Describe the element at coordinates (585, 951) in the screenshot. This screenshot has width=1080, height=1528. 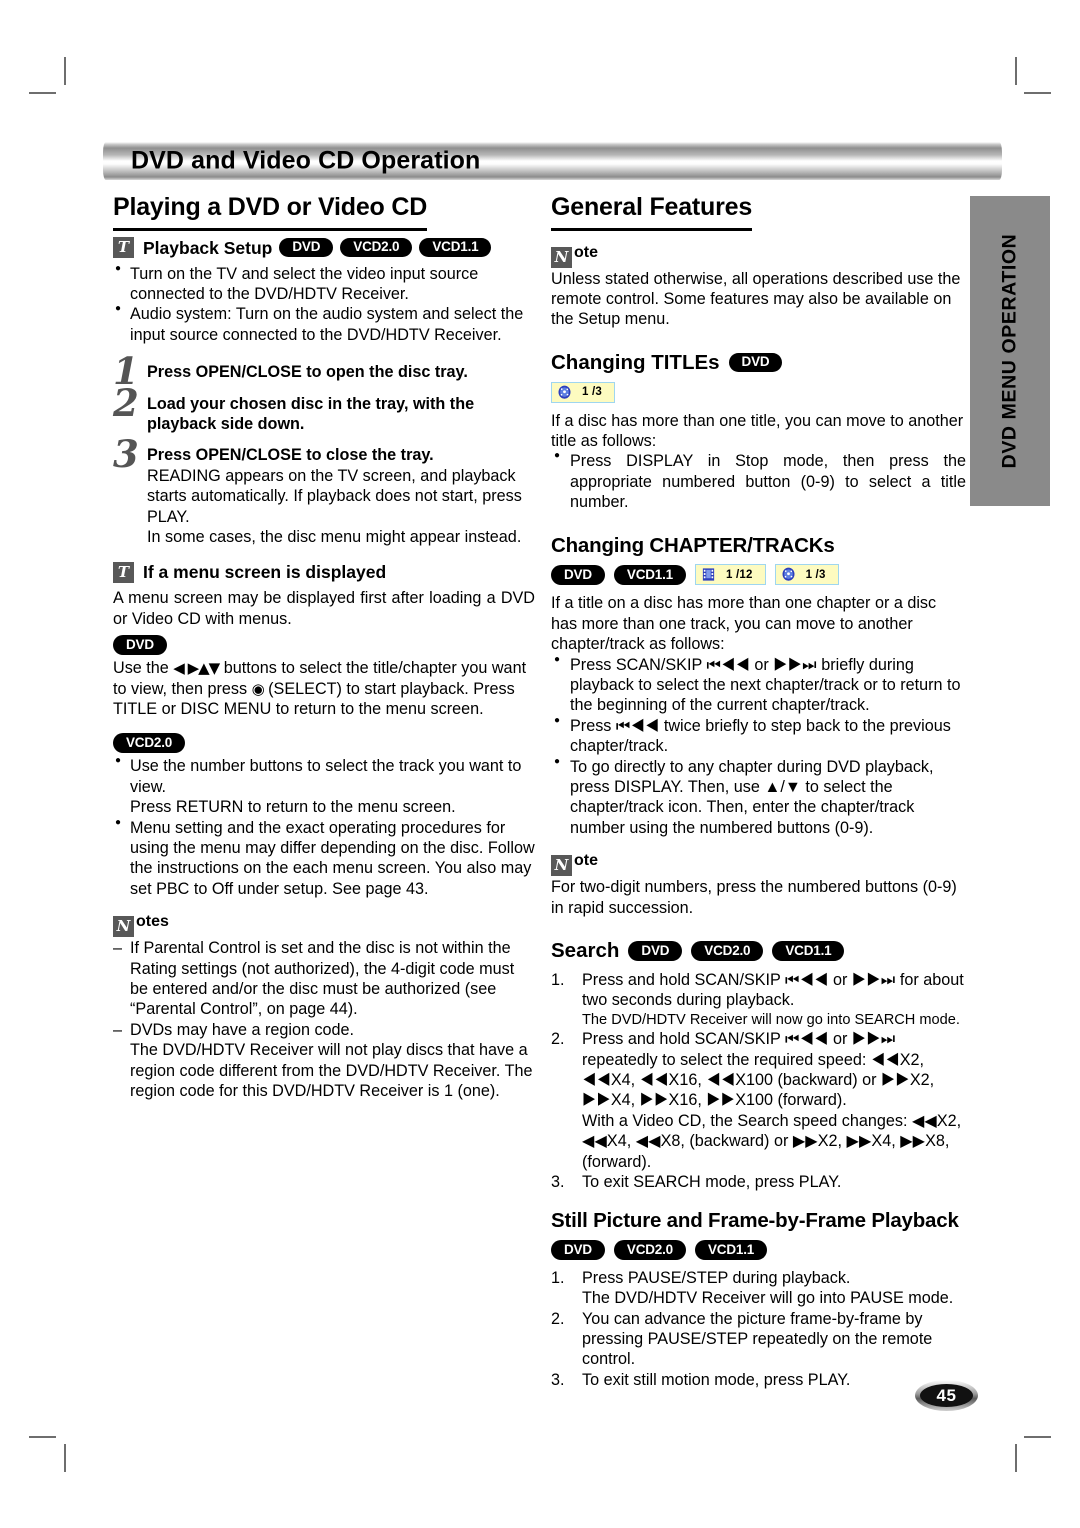
I see `search-label: Search` at that location.